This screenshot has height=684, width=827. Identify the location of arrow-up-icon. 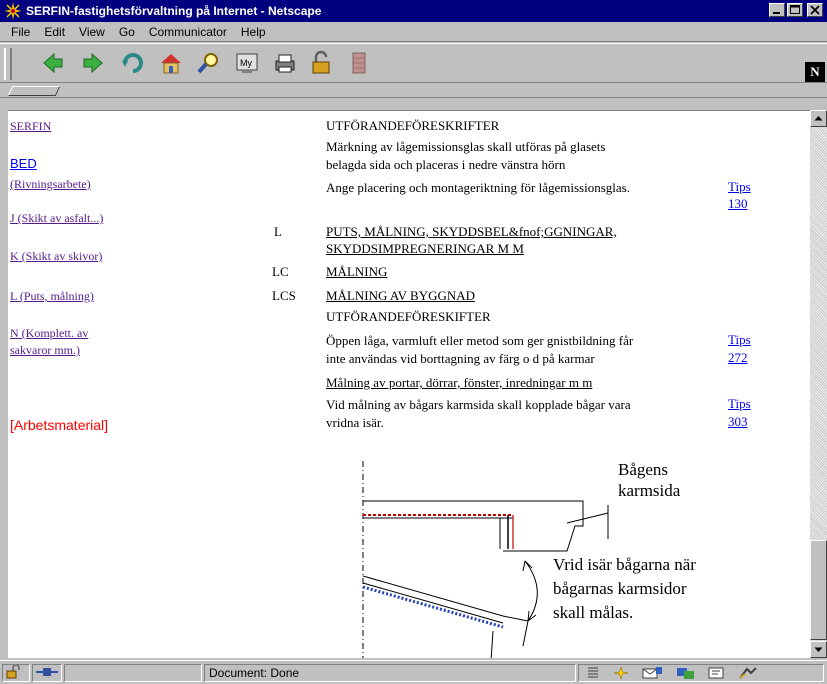
(818, 118).